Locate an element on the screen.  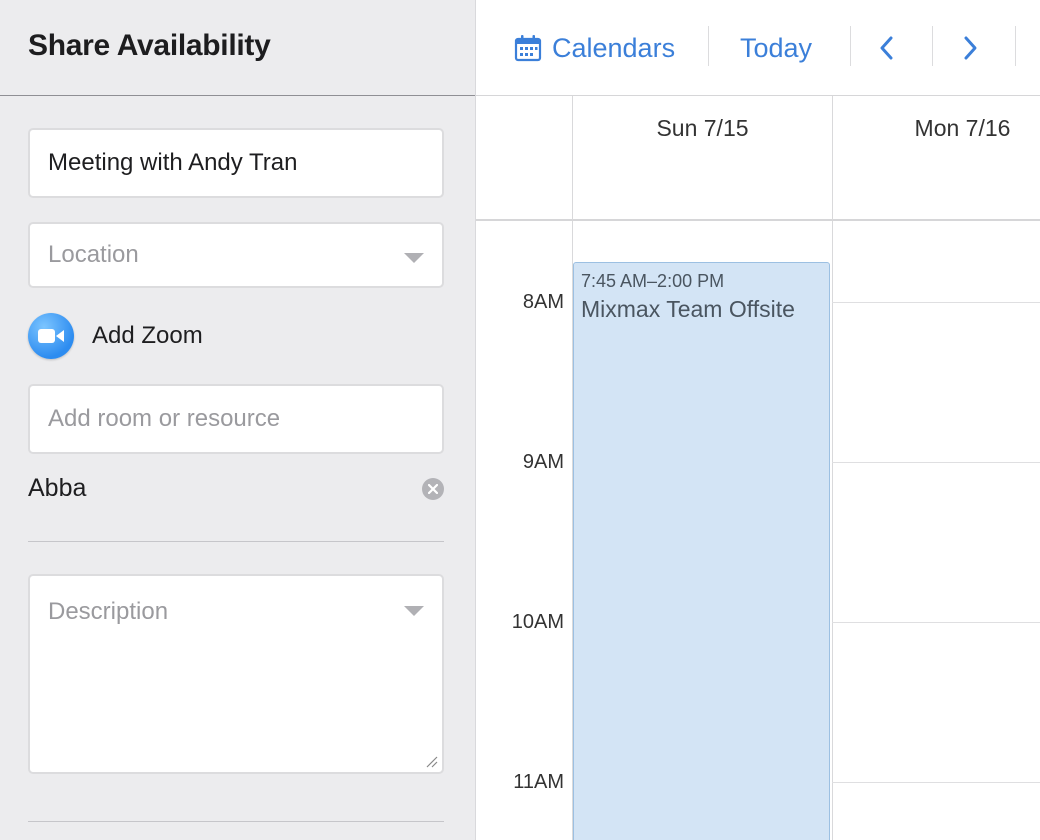
selected-resource: Abba is located at coordinates (57, 488).